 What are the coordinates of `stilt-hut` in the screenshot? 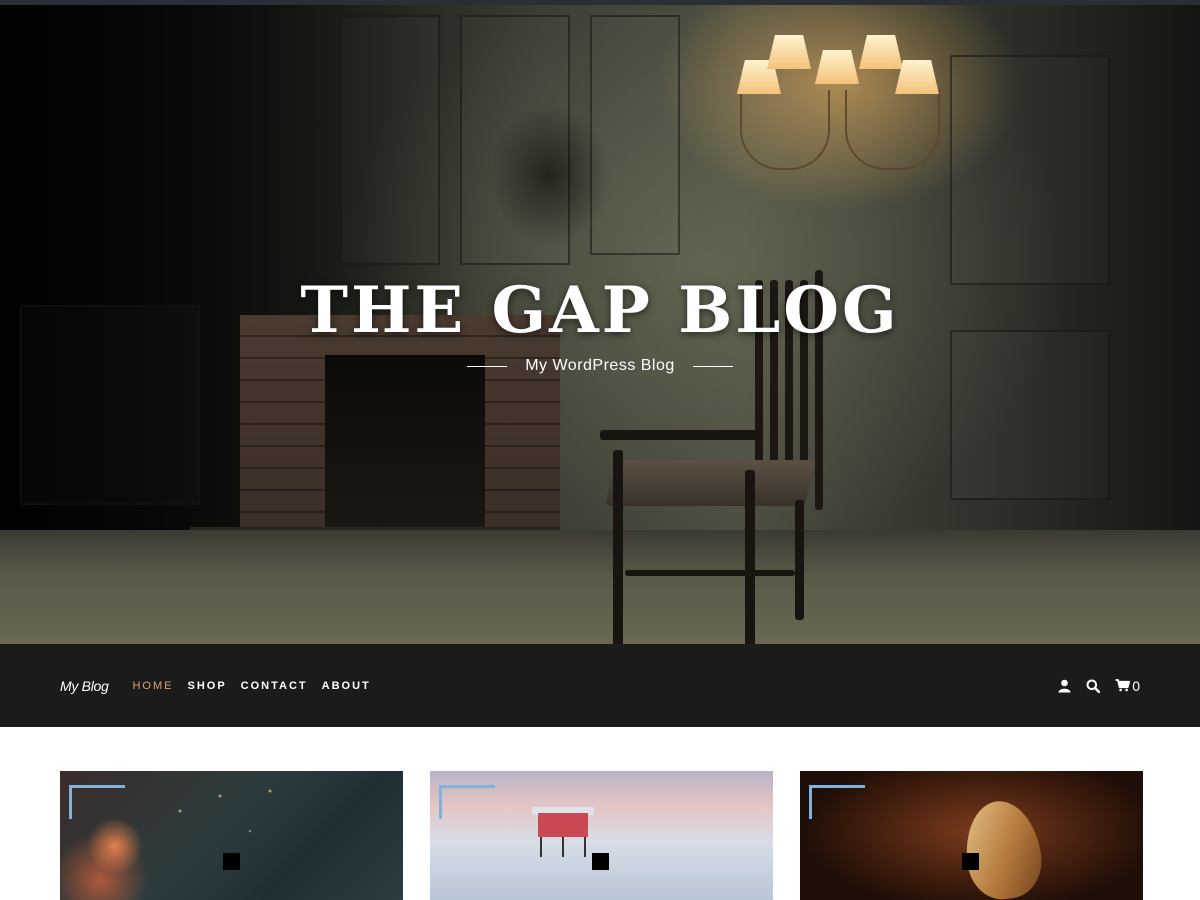 It's located at (563, 825).